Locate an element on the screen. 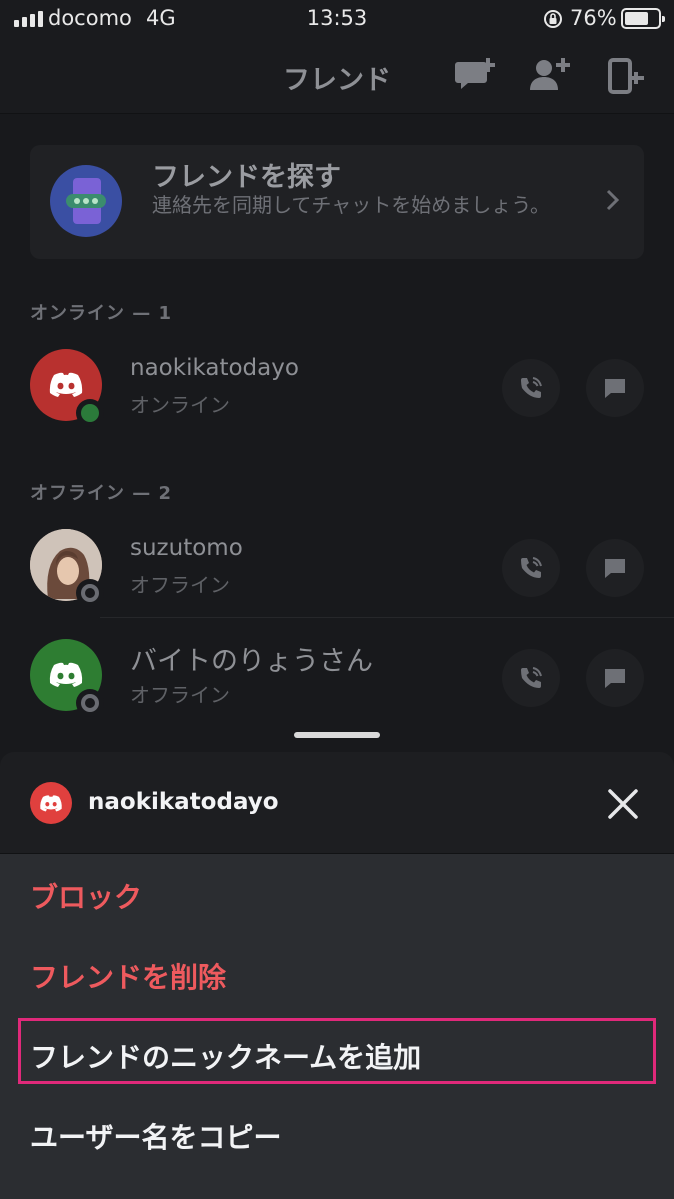 The image size is (674, 1199). contacts-sync-button is located at coordinates (626, 76).